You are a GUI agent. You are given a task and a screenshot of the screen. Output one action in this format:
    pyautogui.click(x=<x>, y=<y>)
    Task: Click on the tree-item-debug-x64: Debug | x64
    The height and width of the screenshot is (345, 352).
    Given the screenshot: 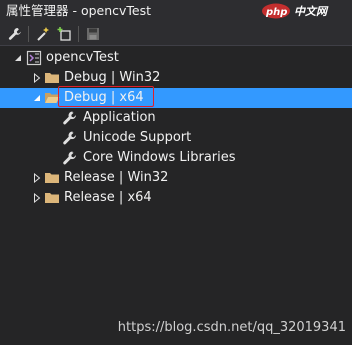 What is the action you would take?
    pyautogui.click(x=176, y=98)
    